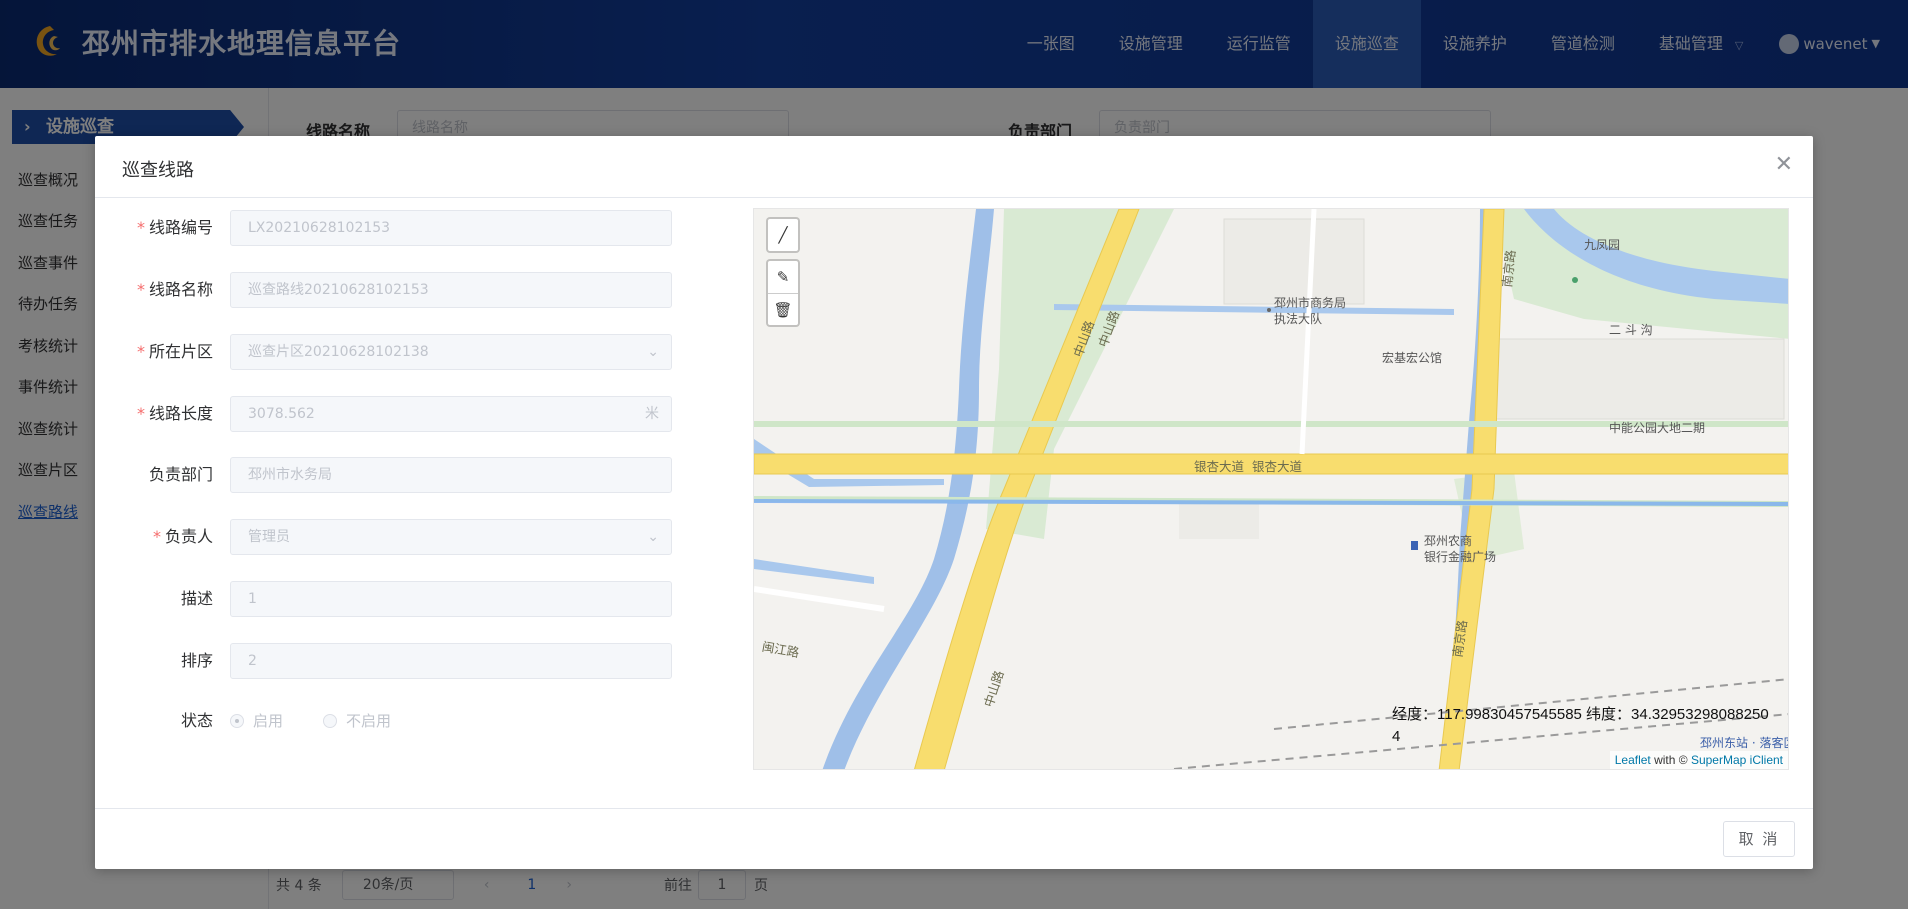 The image size is (1908, 909). What do you see at coordinates (1670, 760) in the screenshot?
I see `attribution-with: with ©` at bounding box center [1670, 760].